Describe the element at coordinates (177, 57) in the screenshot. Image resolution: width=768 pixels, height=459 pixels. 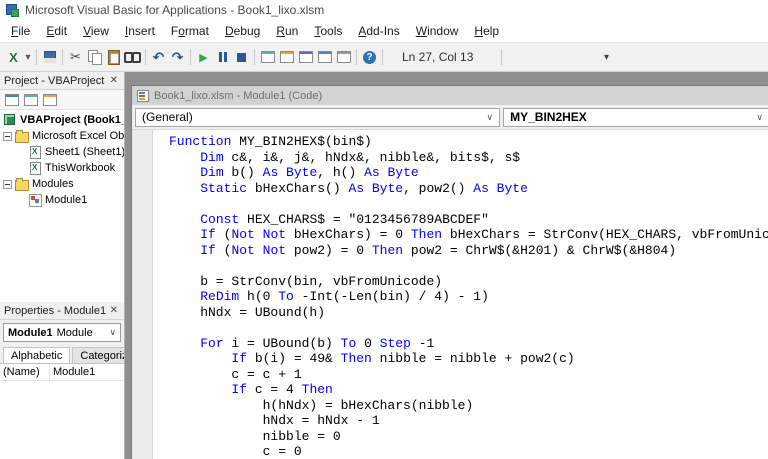
I see `redo-icon` at that location.